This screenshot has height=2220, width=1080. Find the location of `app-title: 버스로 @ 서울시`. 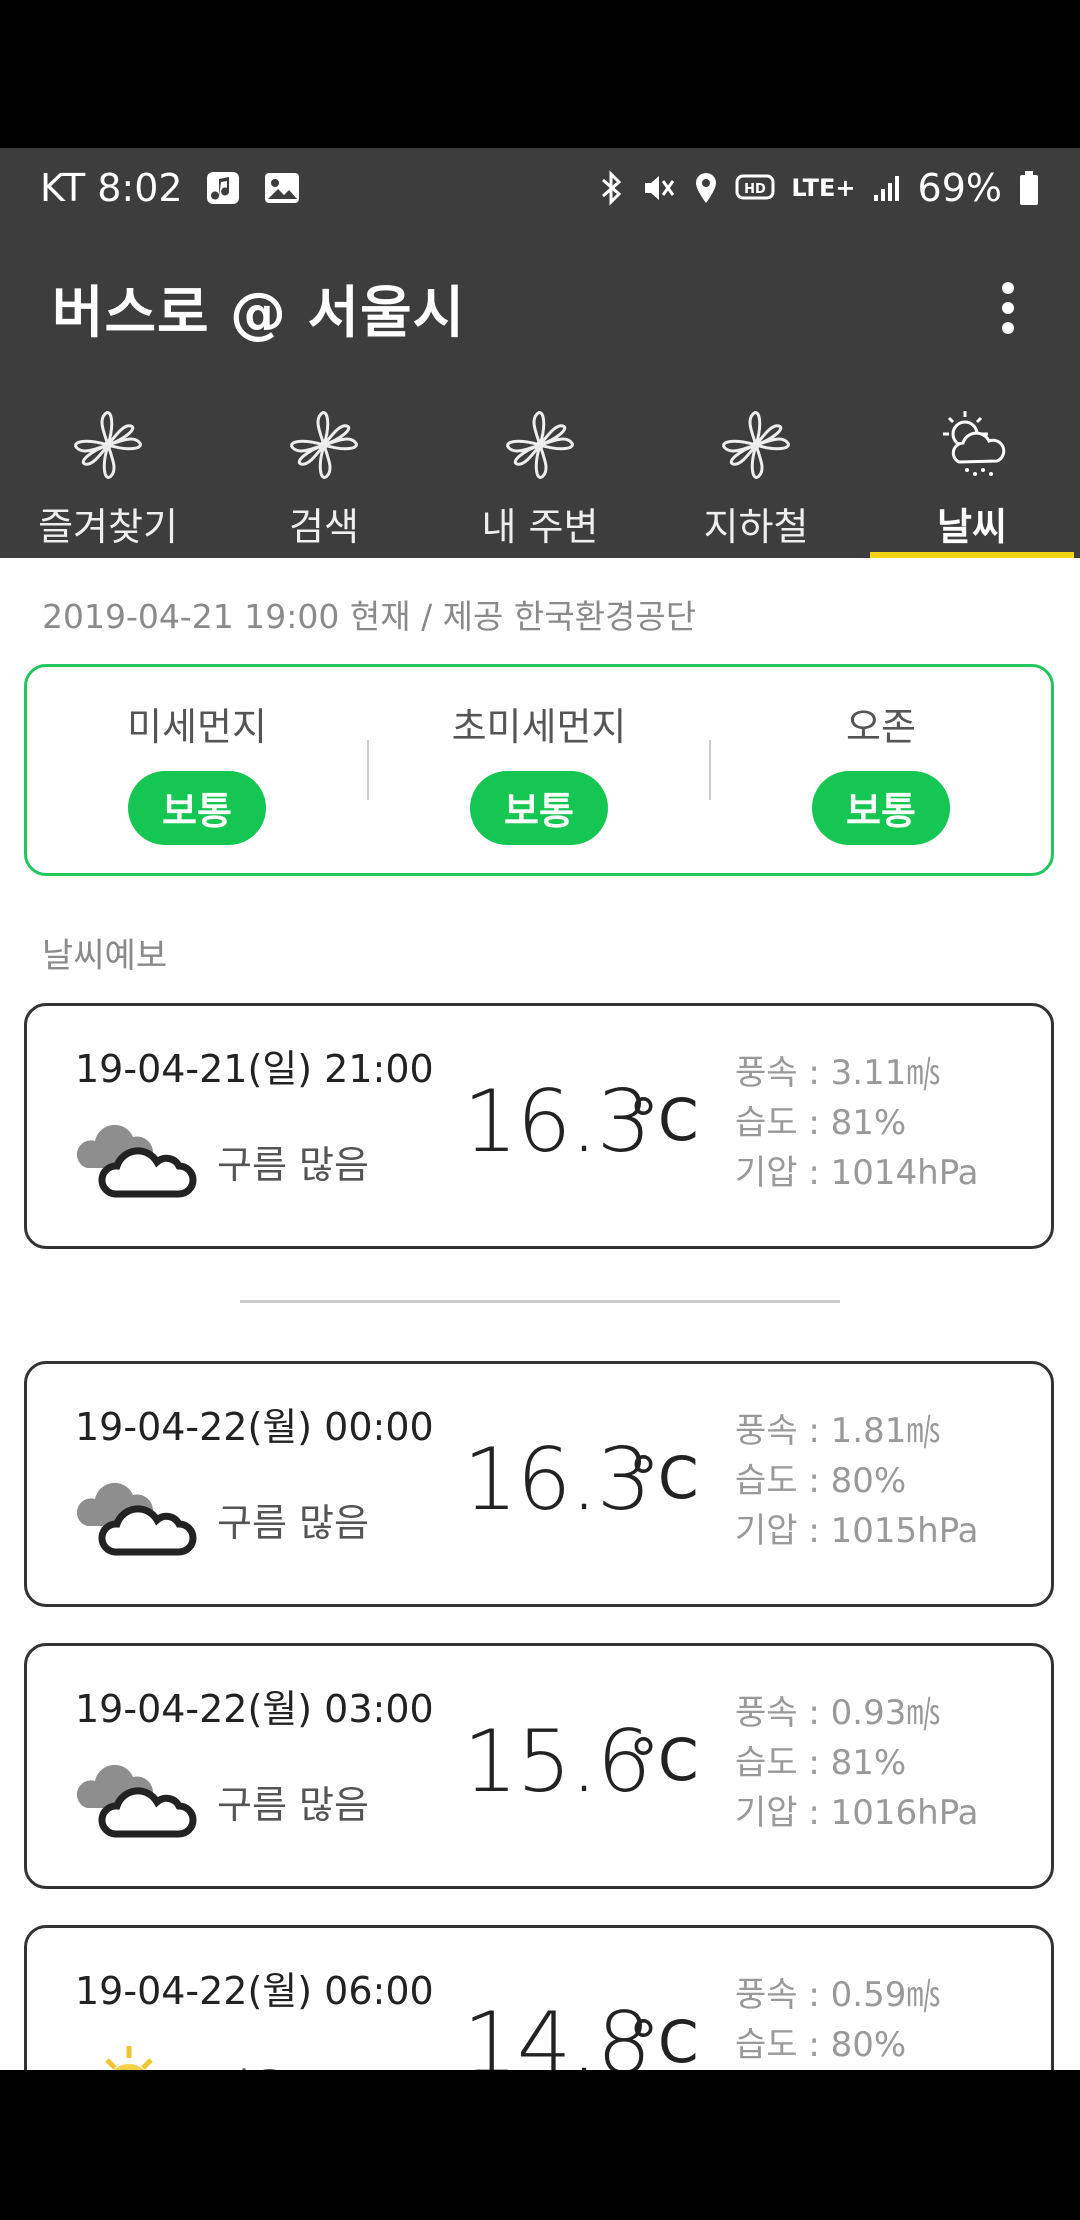

app-title: 버스로 @ 서울시 is located at coordinates (259, 313).